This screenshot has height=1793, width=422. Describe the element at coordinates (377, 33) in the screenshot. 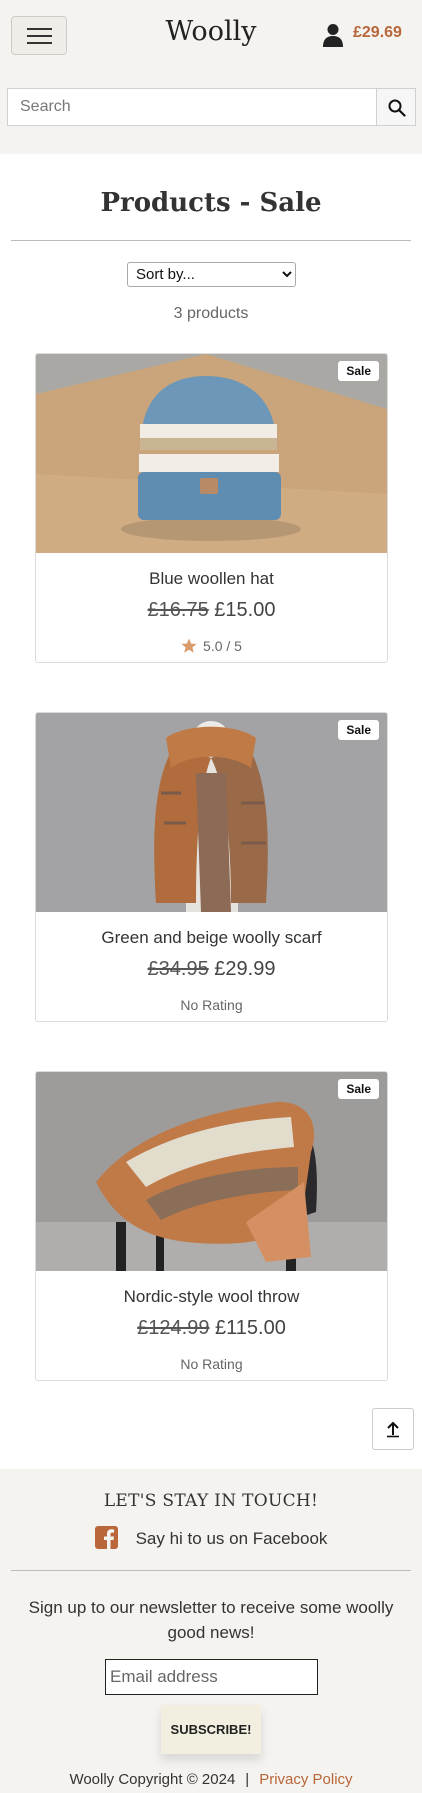

I see `cart-total: £29.69` at that location.